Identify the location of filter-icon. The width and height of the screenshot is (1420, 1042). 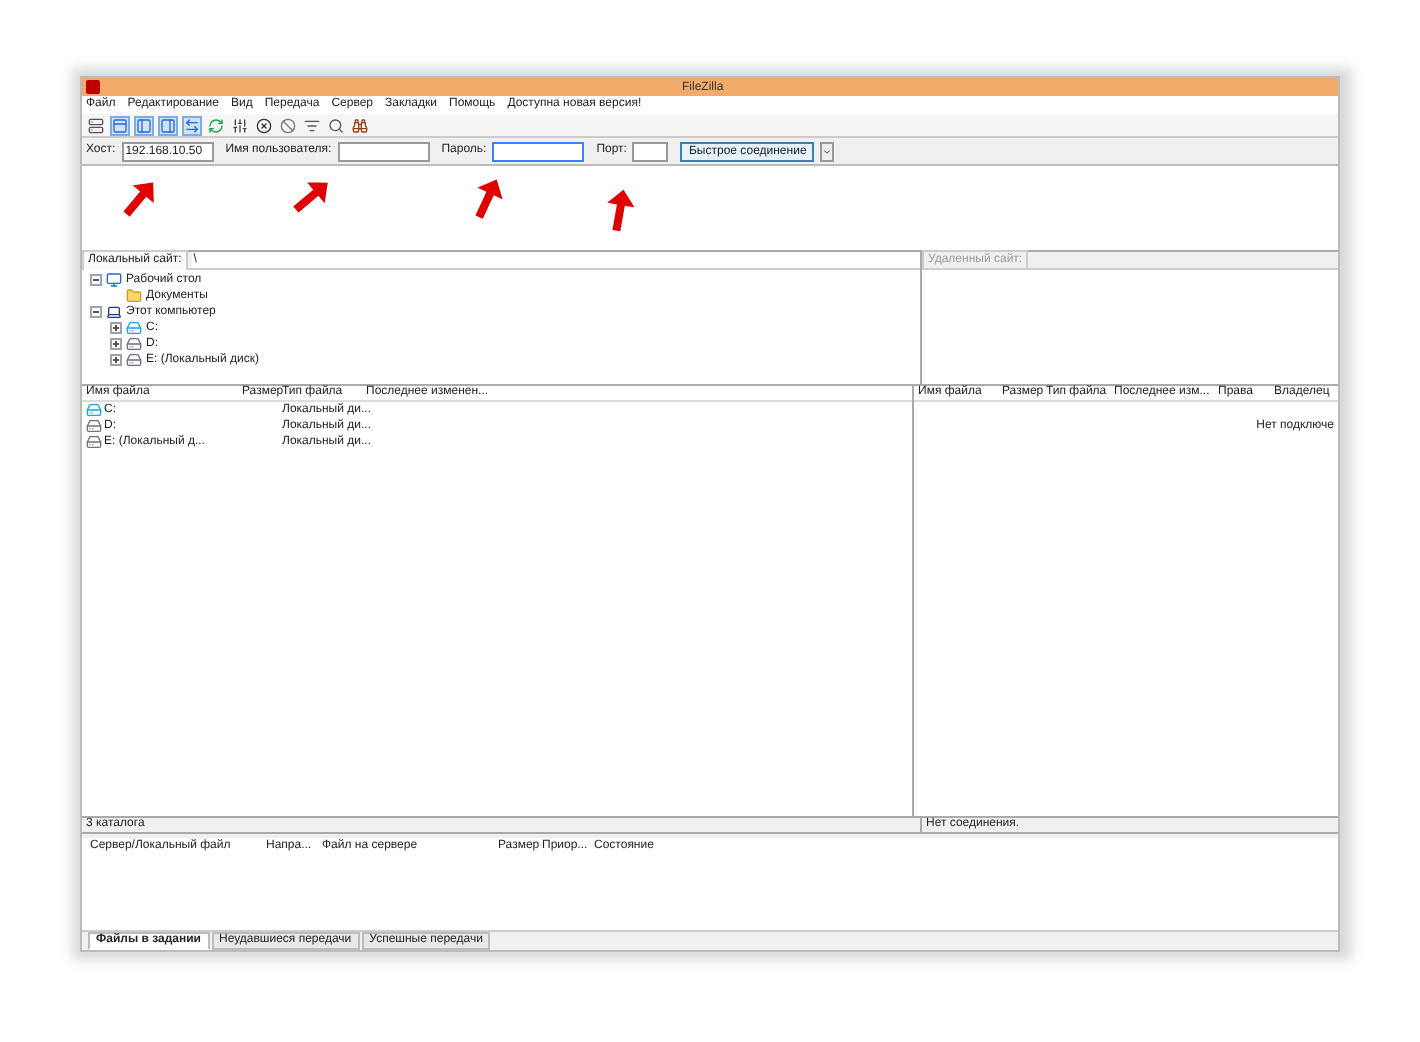
(312, 125).